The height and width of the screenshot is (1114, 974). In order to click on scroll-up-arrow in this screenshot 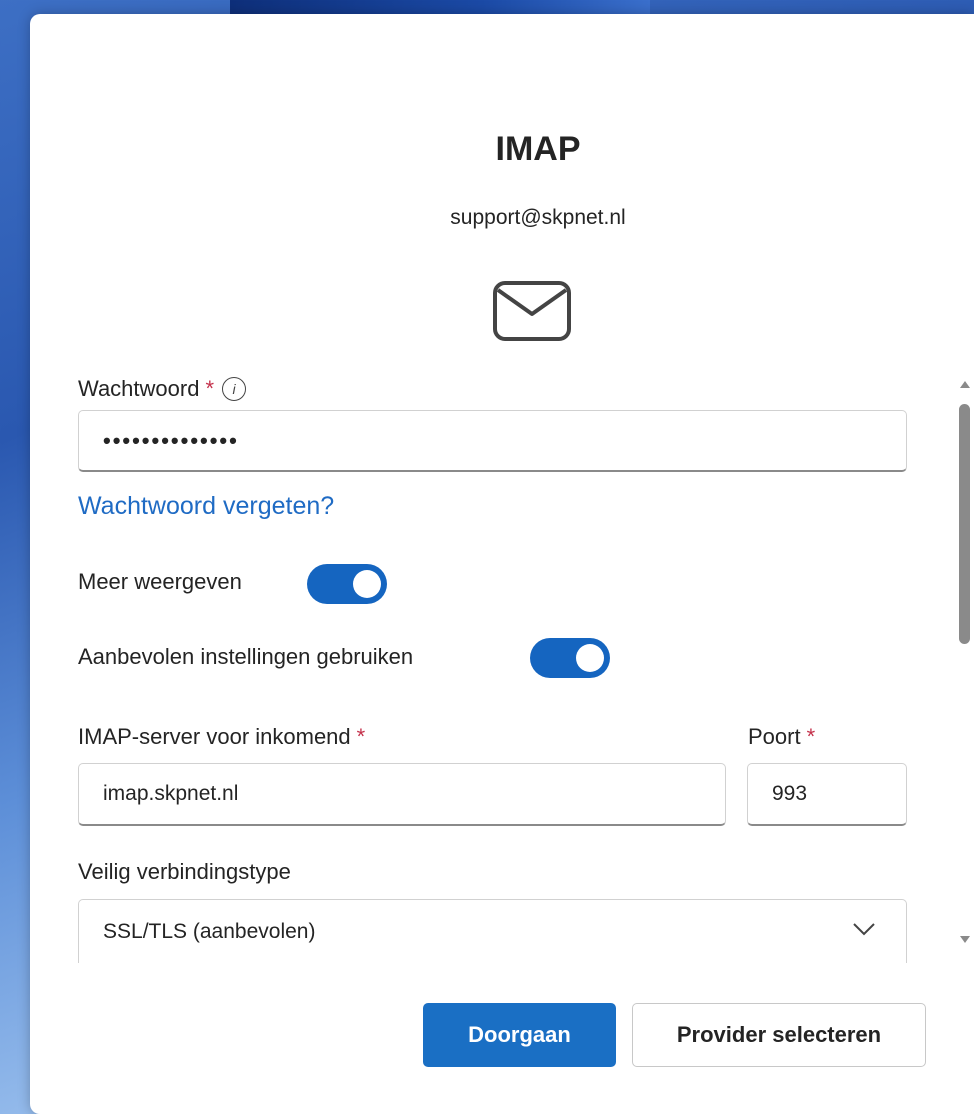, I will do `click(965, 384)`.